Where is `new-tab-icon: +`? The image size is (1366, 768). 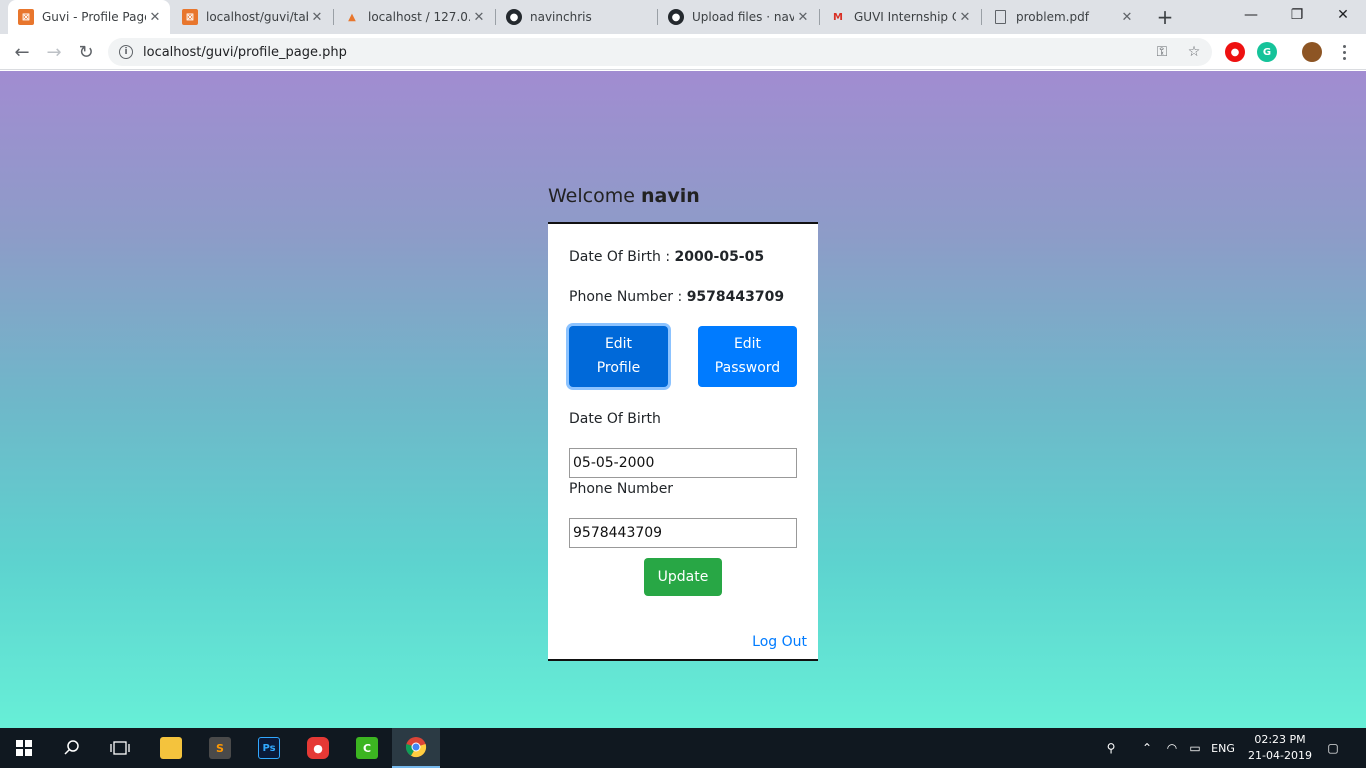 new-tab-icon: + is located at coordinates (1165, 17).